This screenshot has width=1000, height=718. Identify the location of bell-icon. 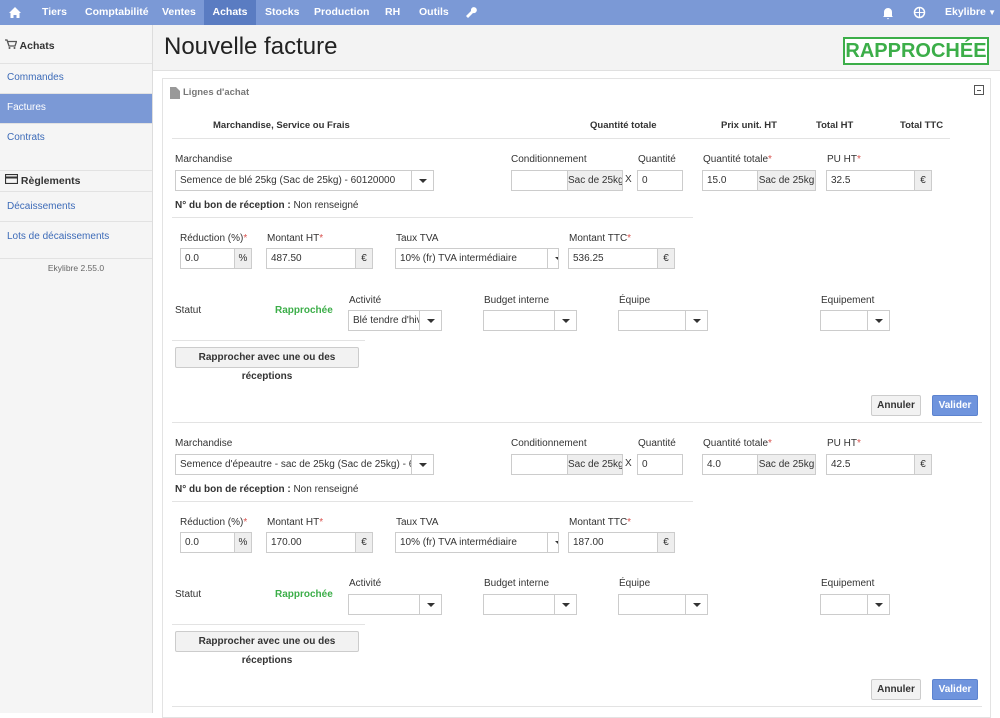
(889, 12).